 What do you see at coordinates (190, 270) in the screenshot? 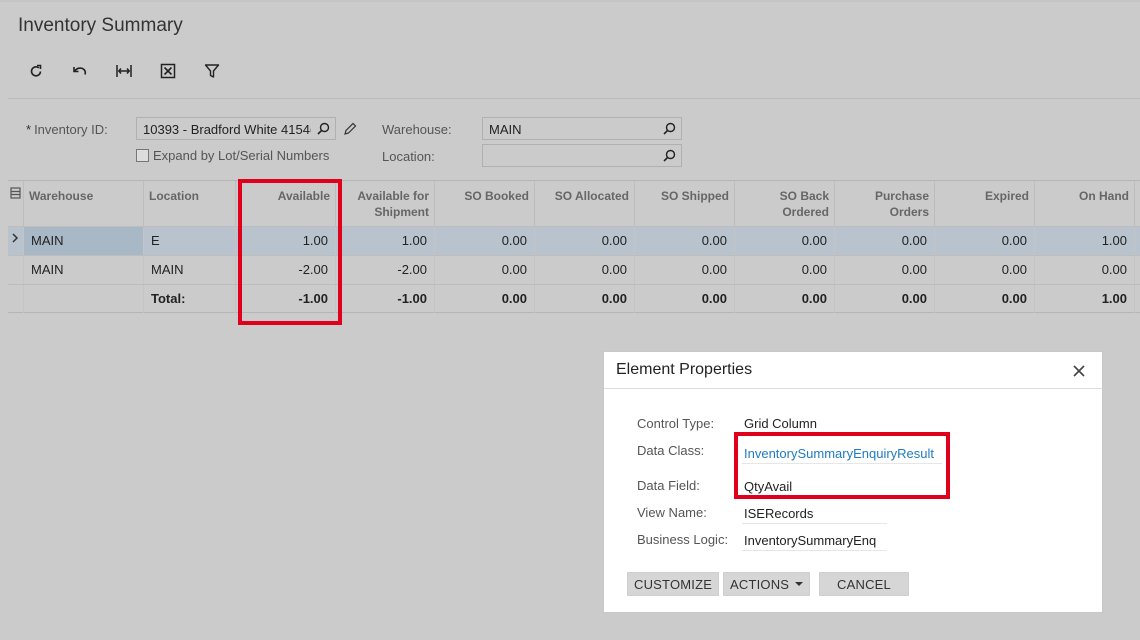
I see `cell-location: MAIN` at bounding box center [190, 270].